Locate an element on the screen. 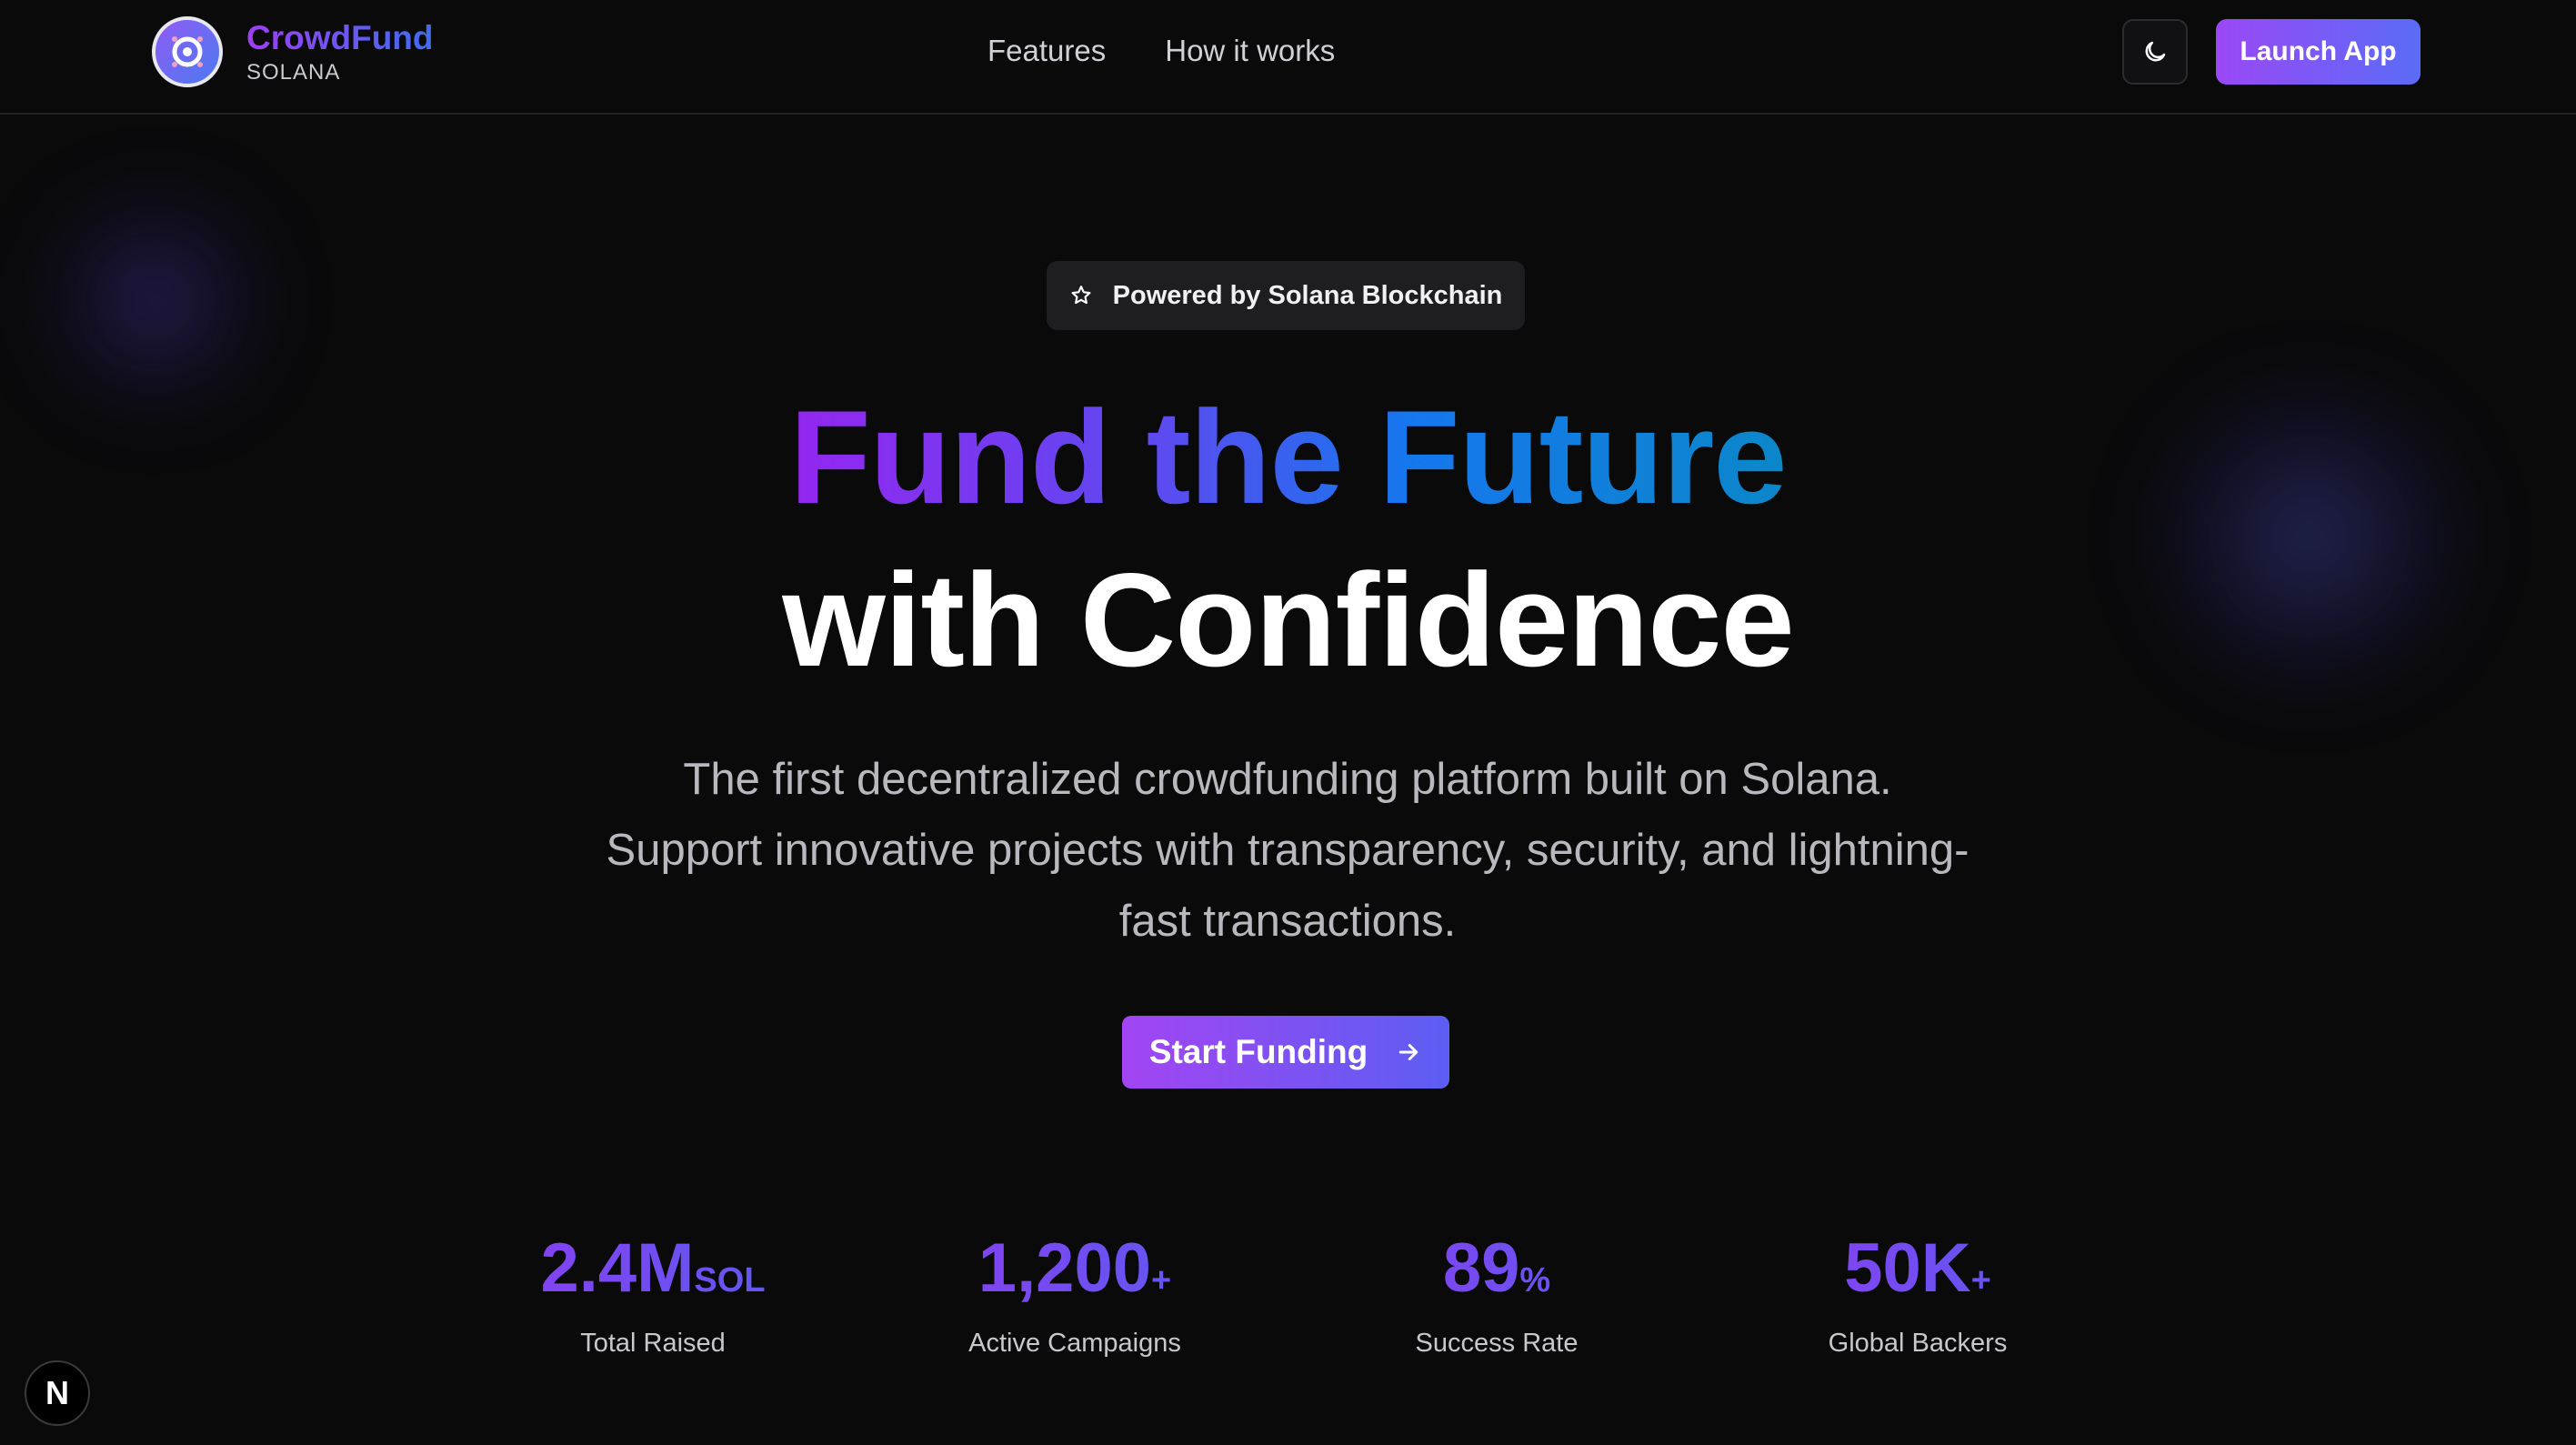 The image size is (2576, 1445). brand-logo-link: CrowdFund SOLANA is located at coordinates (293, 51).